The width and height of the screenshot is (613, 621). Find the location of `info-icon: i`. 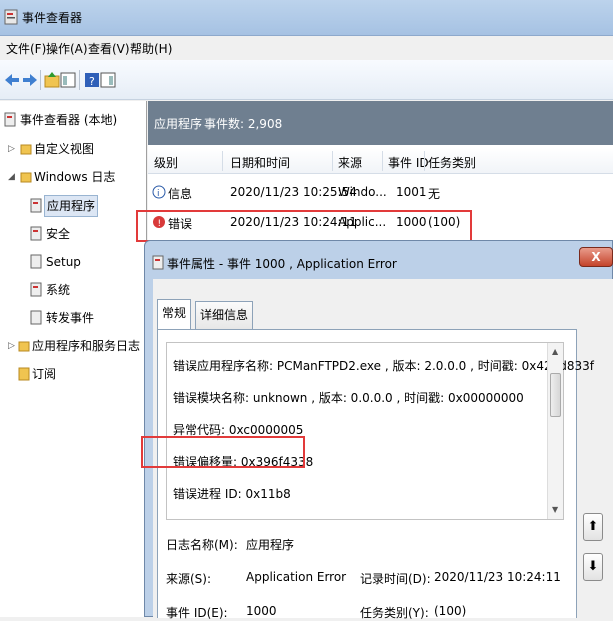

info-icon: i is located at coordinates (159, 192).